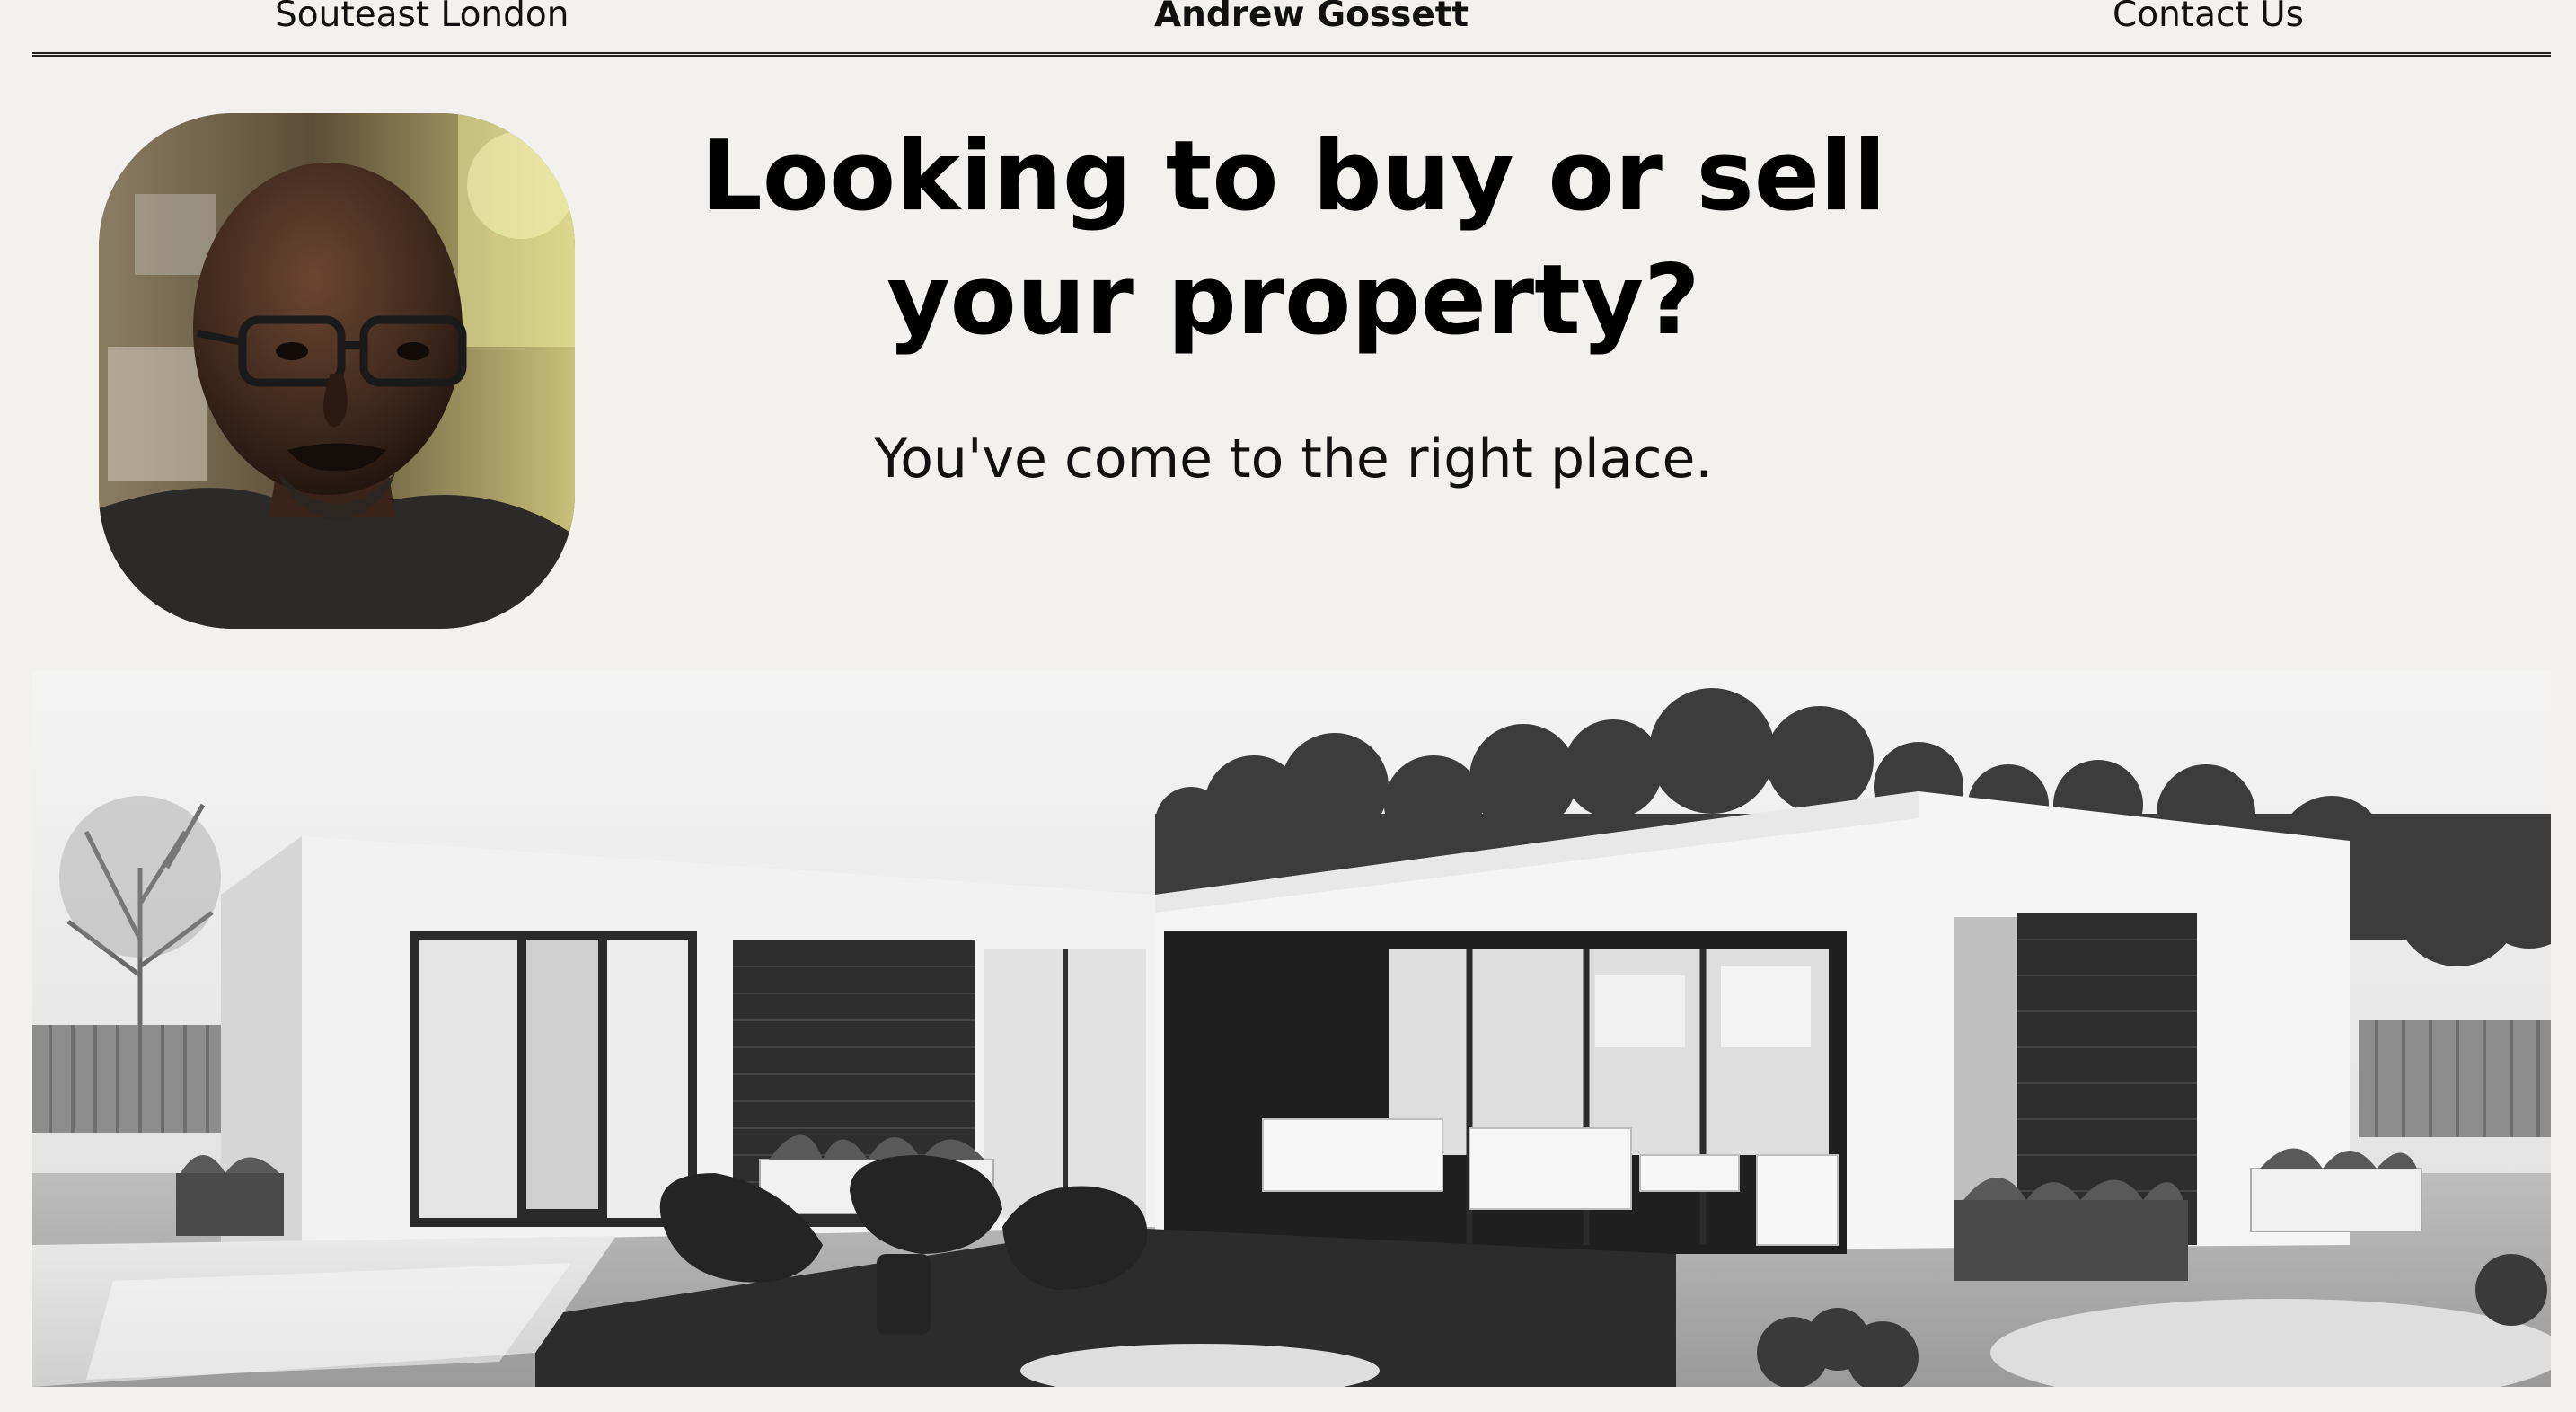  I want to click on agent-portrait, so click(337, 371).